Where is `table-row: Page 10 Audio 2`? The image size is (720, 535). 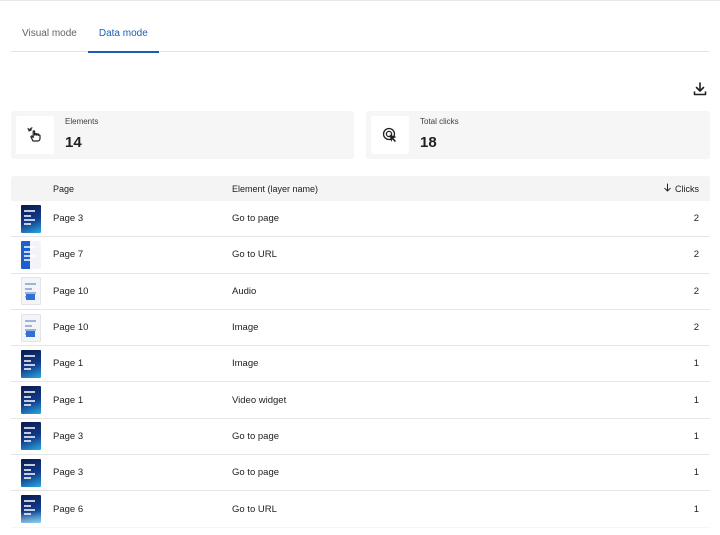
table-row: Page 10 Audio 2 is located at coordinates (360, 292).